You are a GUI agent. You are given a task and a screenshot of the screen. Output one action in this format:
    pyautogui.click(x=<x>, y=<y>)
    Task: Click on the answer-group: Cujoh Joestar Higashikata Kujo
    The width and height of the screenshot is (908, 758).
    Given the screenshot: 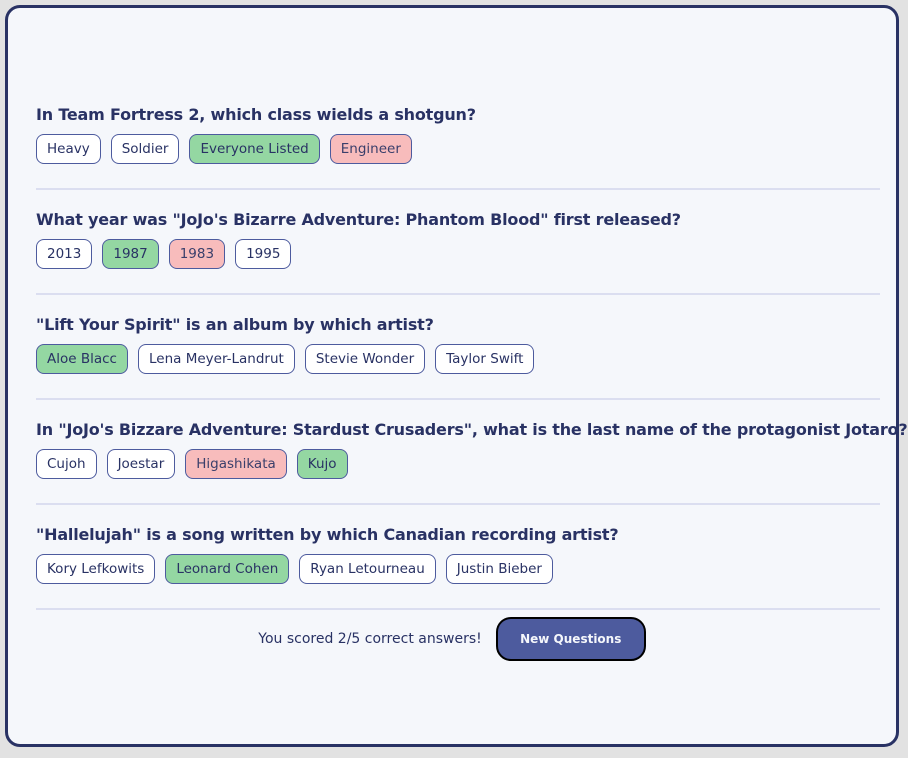 What is the action you would take?
    pyautogui.click(x=458, y=464)
    